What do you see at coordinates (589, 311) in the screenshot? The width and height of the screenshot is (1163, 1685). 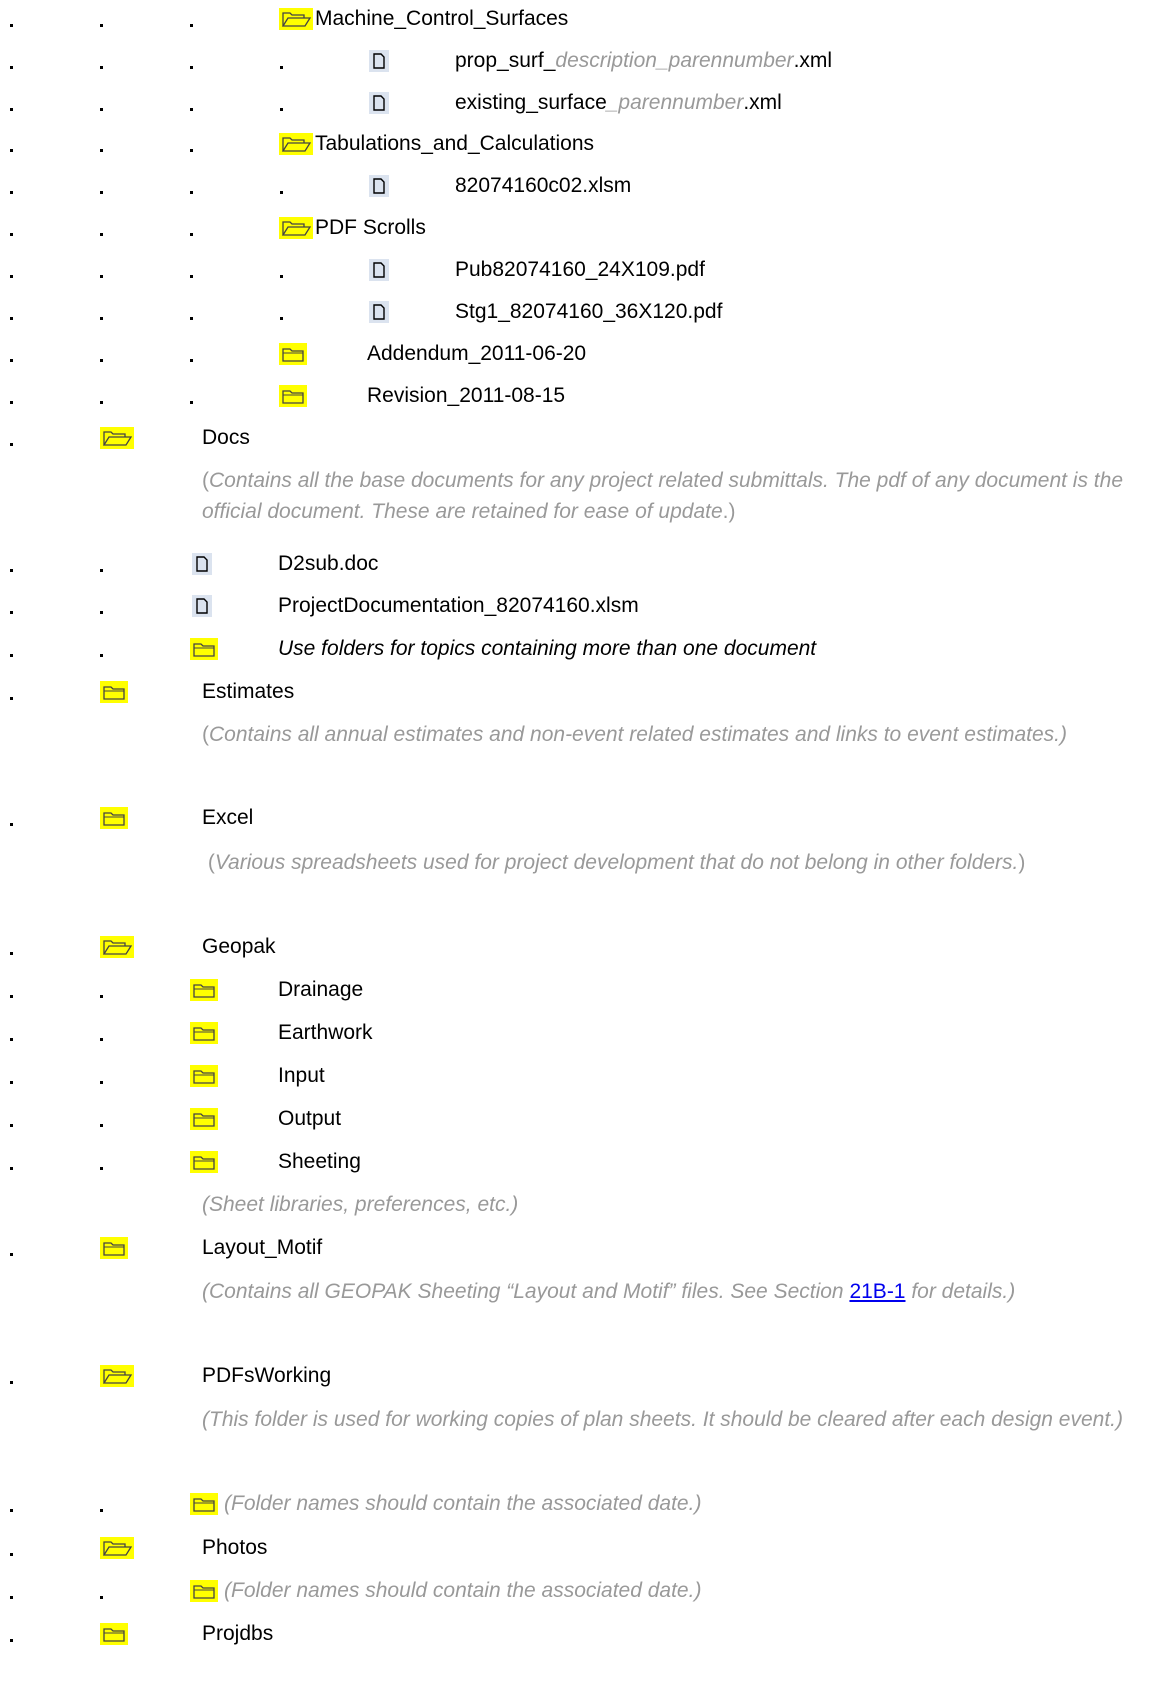 I see `file-name: Stg1_82074160_36X120.pdf` at bounding box center [589, 311].